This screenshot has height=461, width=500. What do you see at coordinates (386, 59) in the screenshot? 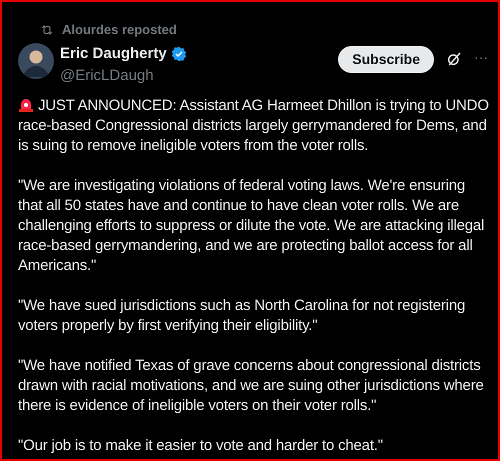
I see `subscribe-button: Subscribe` at bounding box center [386, 59].